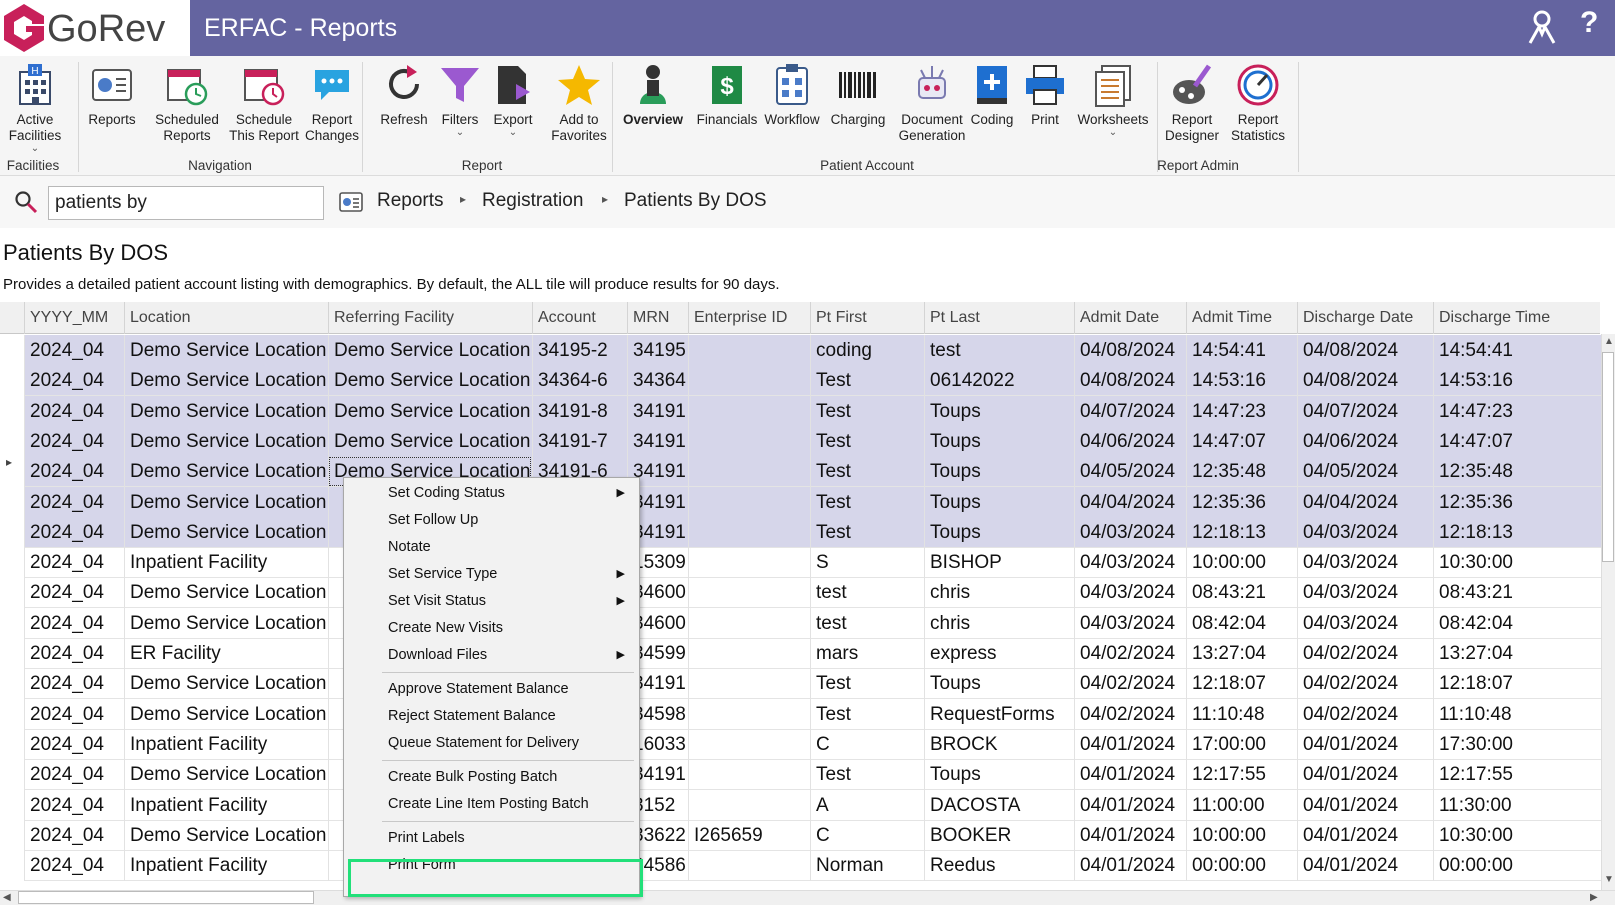 The image size is (1615, 905). Describe the element at coordinates (410, 201) in the screenshot. I see `breadcrumb-reports: Reports` at that location.